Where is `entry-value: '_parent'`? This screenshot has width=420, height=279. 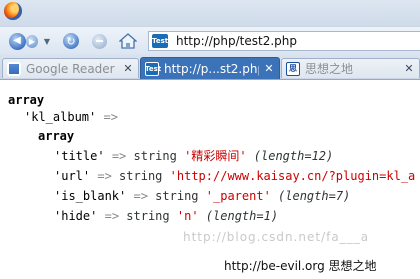
entry-value: '_parent' is located at coordinates (238, 196).